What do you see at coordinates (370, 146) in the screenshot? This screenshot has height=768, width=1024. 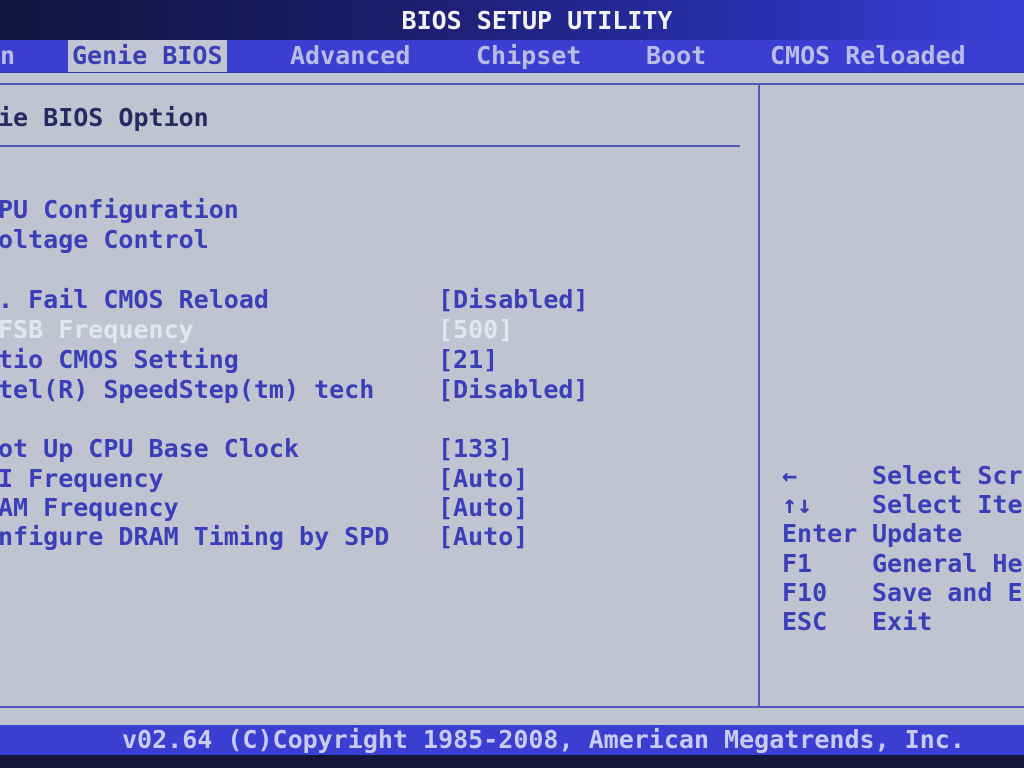 I see `title-divider` at bounding box center [370, 146].